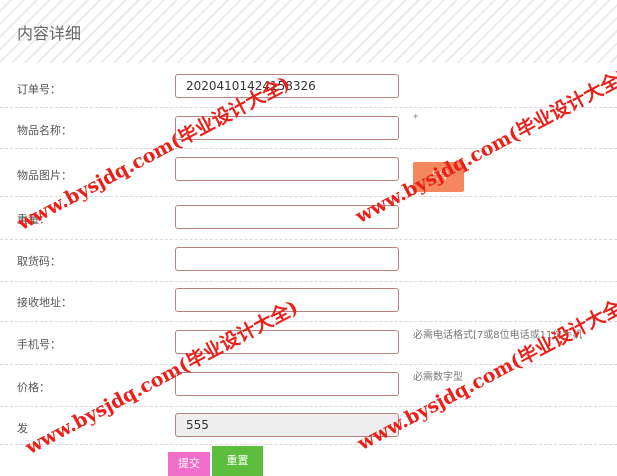  I want to click on required-mark: *, so click(415, 118).